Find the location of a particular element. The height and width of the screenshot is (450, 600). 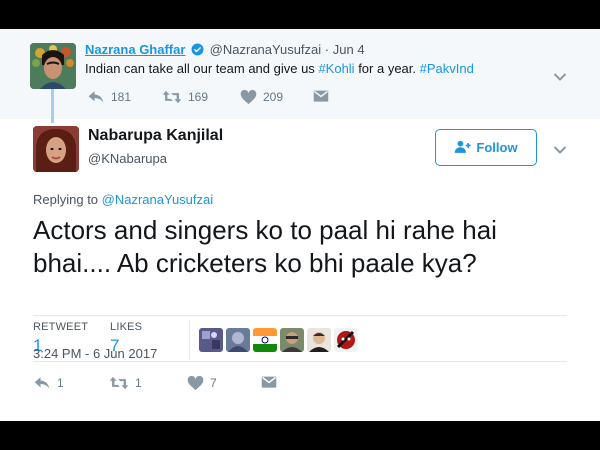

parent-header: Nazrana Ghaffar @NazranaYusufzai · Jun 4 is located at coordinates (225, 50).